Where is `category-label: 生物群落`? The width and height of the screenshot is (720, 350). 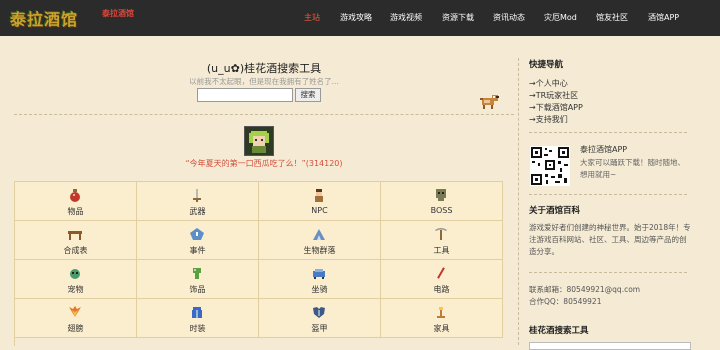
category-label: 生物群落 is located at coordinates (319, 250).